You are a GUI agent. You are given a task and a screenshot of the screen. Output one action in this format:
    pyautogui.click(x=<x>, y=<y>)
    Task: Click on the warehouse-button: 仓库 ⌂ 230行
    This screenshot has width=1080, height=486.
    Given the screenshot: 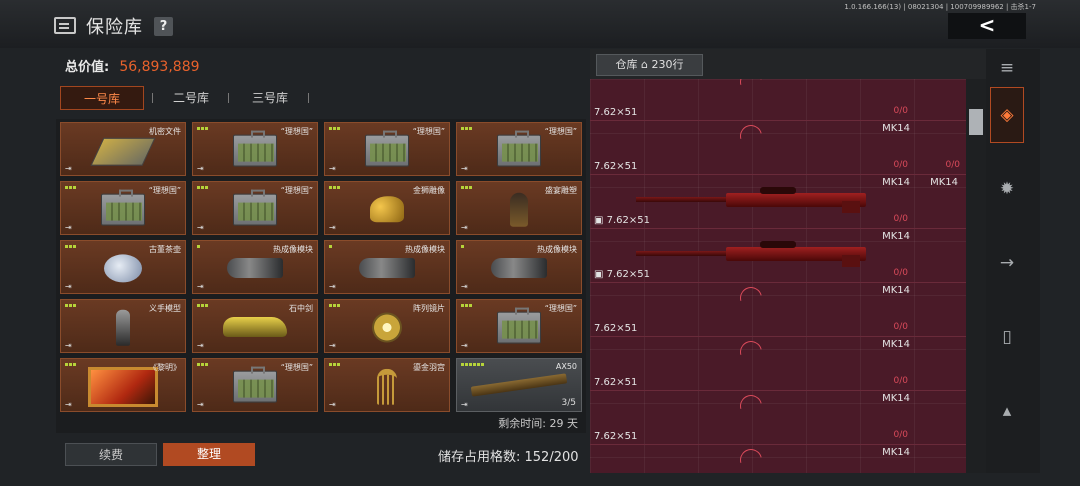 What is the action you would take?
    pyautogui.click(x=649, y=65)
    